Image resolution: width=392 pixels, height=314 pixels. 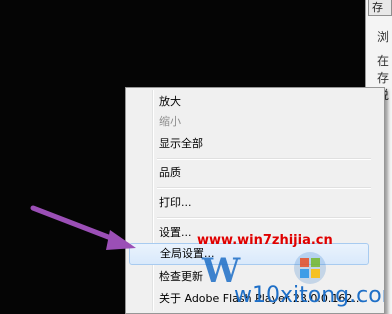 What do you see at coordinates (310, 268) in the screenshot?
I see `windows-flag-icon` at bounding box center [310, 268].